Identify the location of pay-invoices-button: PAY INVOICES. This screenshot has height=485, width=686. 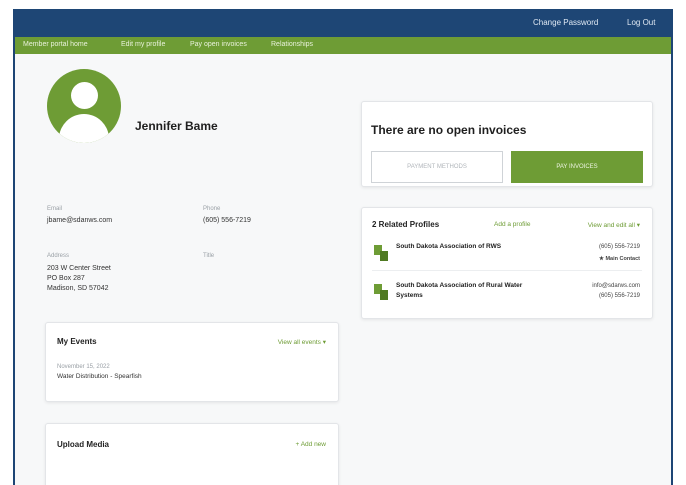
(577, 167).